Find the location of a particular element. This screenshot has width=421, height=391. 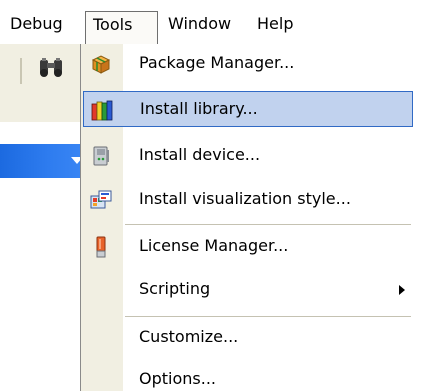

library-books-icon is located at coordinates (102, 110).